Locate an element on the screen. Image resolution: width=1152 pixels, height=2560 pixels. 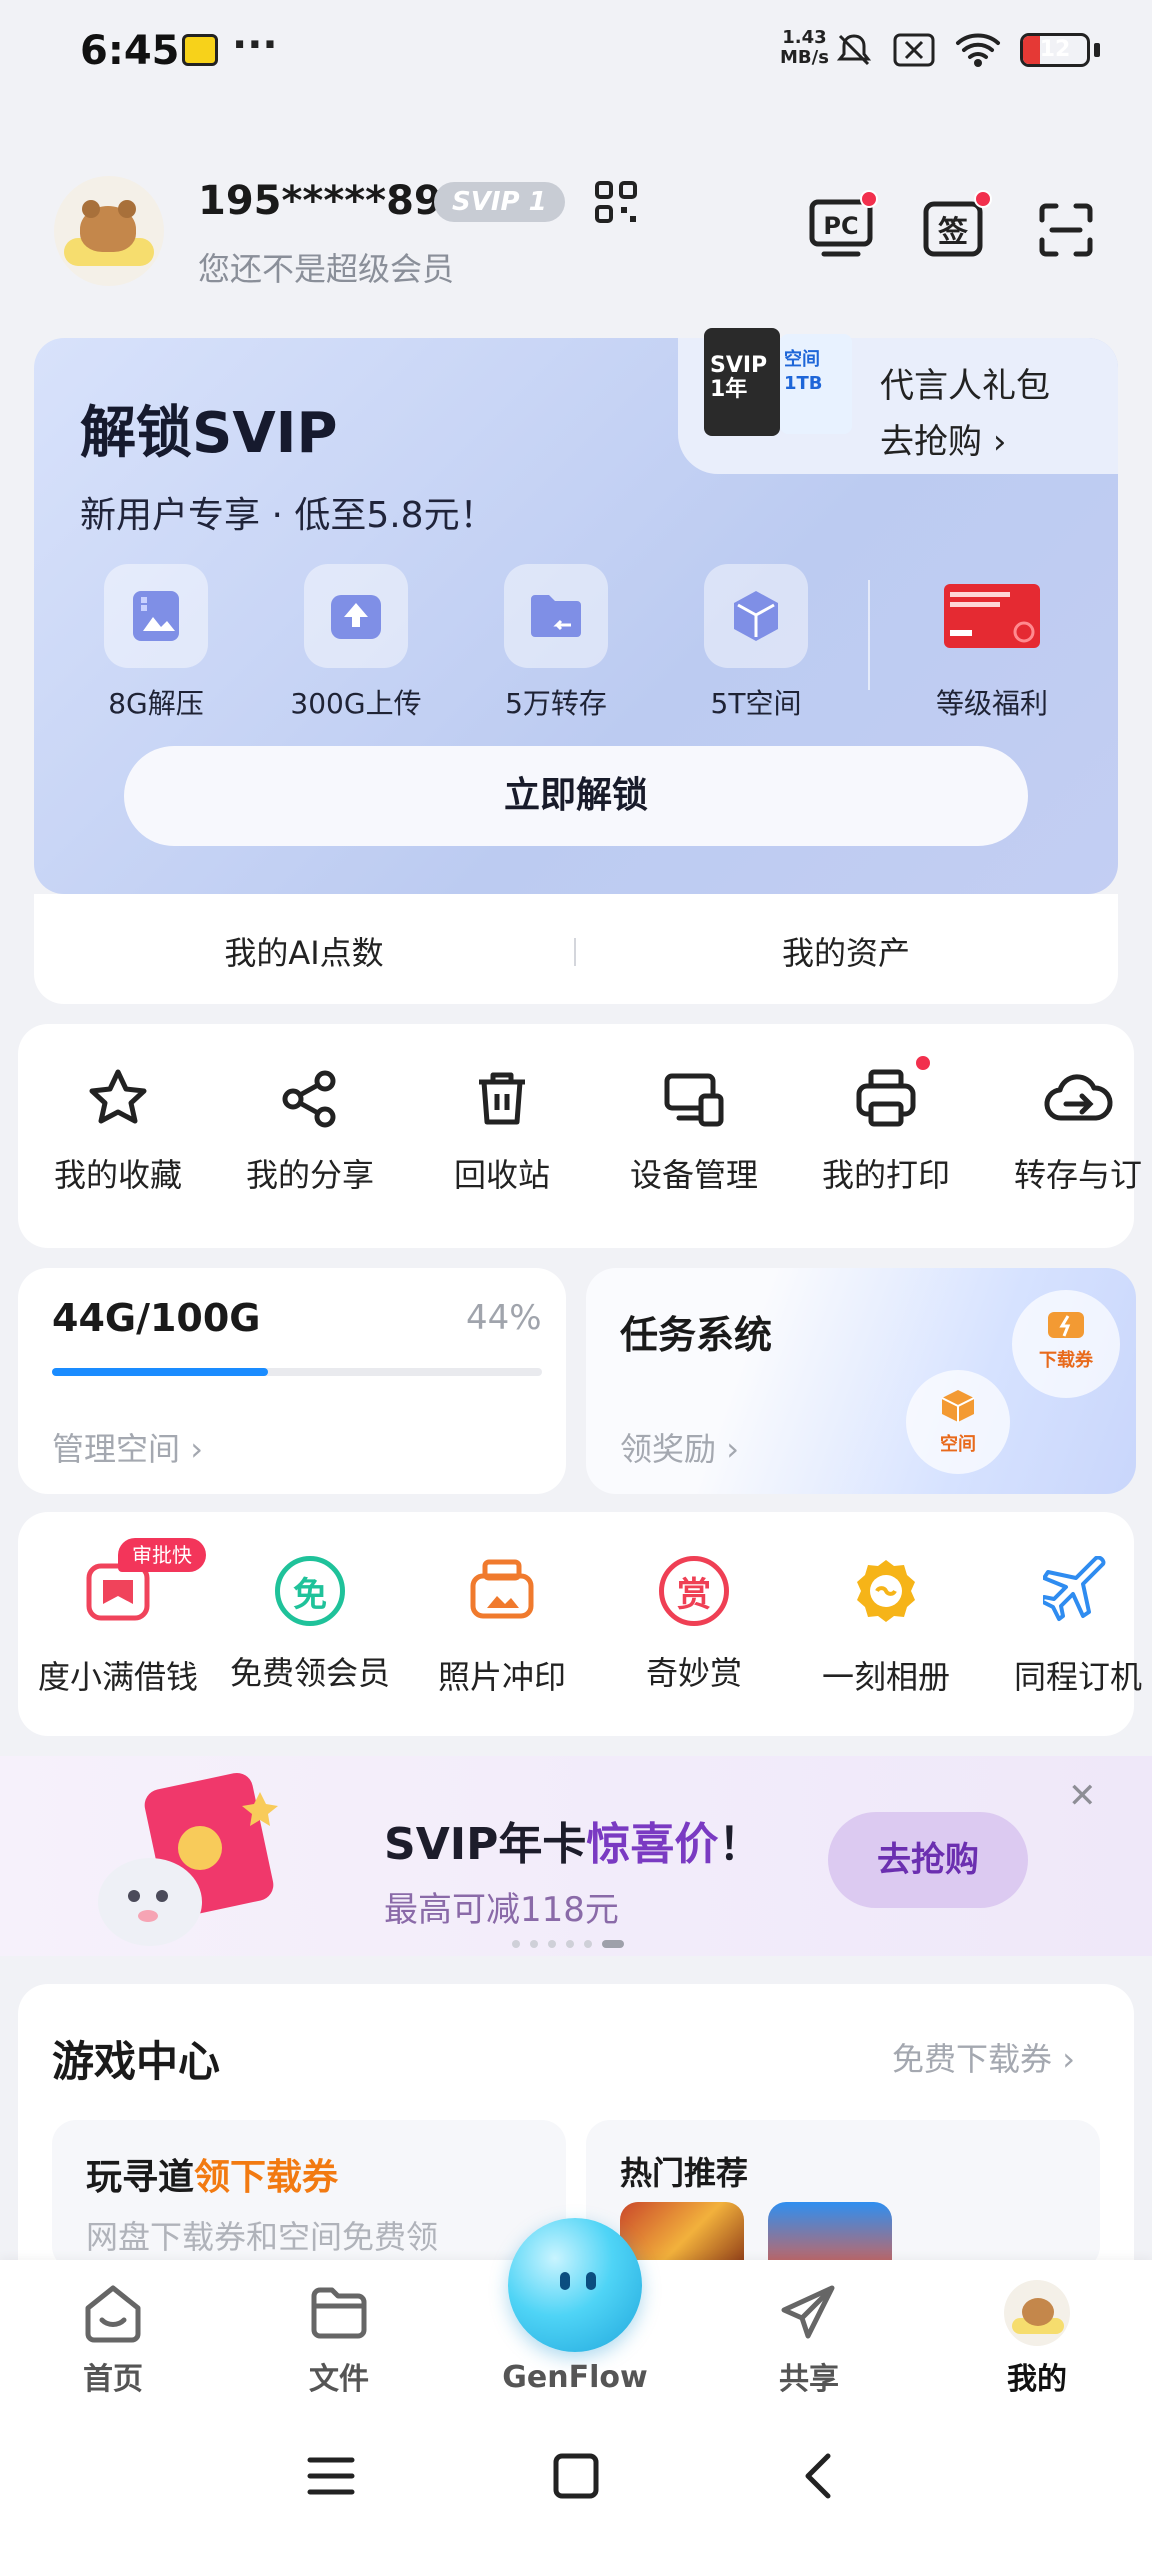
tool-favorites: 我的收藏 is located at coordinates (118, 1131).